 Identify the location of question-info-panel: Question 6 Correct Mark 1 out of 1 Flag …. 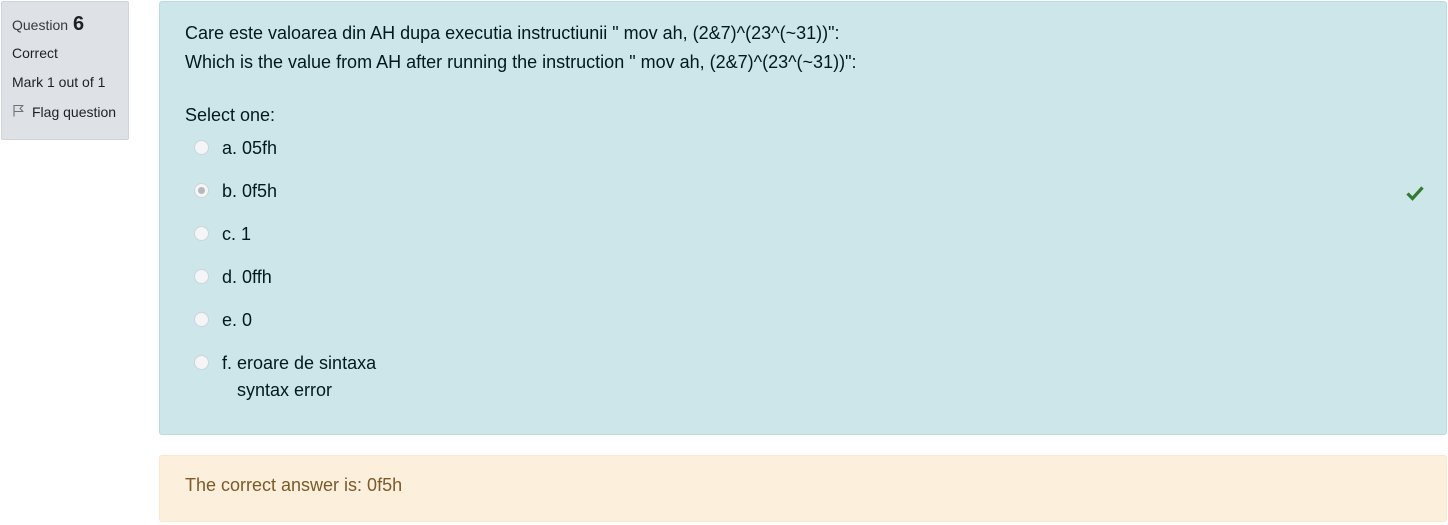
(65, 70).